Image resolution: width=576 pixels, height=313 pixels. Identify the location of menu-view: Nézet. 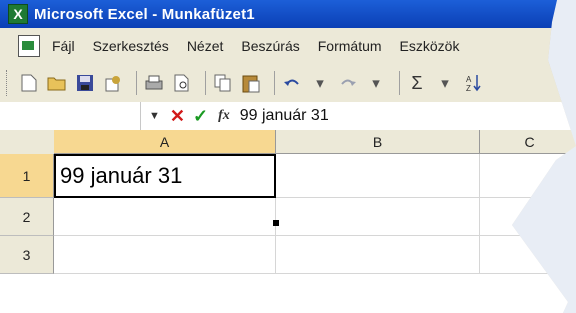
(205, 46).